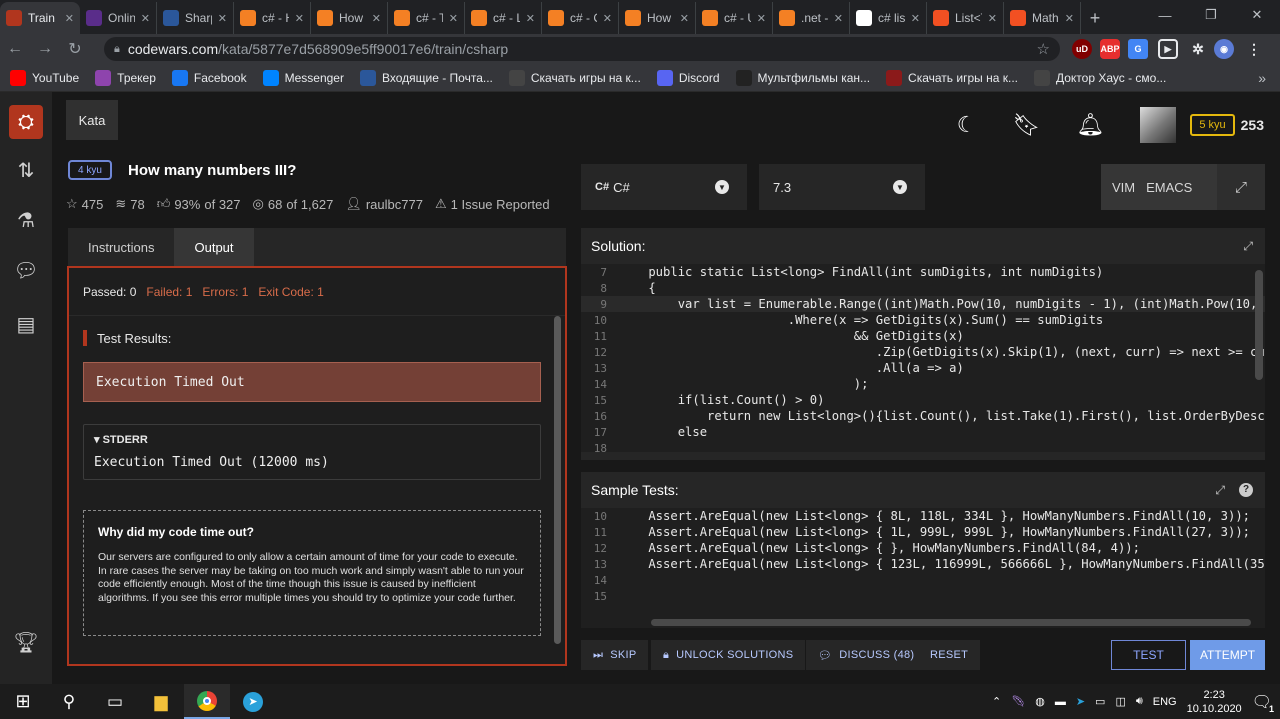  I want to click on new-tab-button: +, so click(1095, 18).